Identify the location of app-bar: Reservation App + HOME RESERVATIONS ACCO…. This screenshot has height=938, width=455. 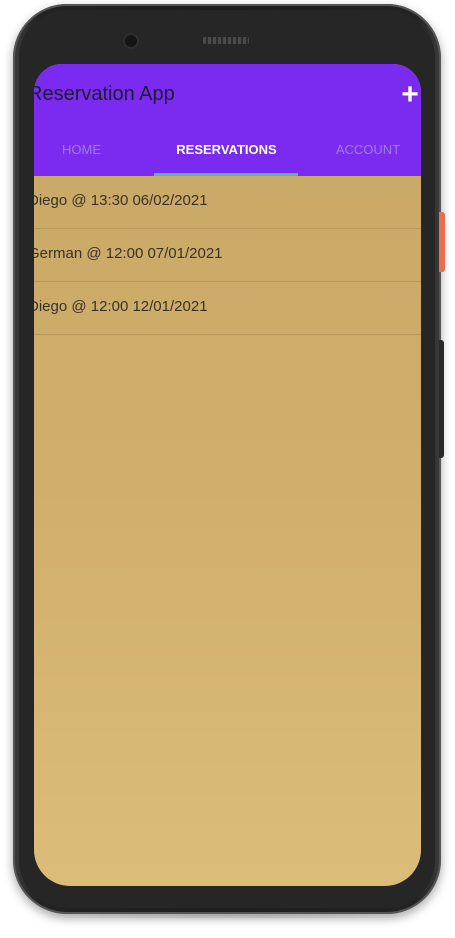
(227, 120).